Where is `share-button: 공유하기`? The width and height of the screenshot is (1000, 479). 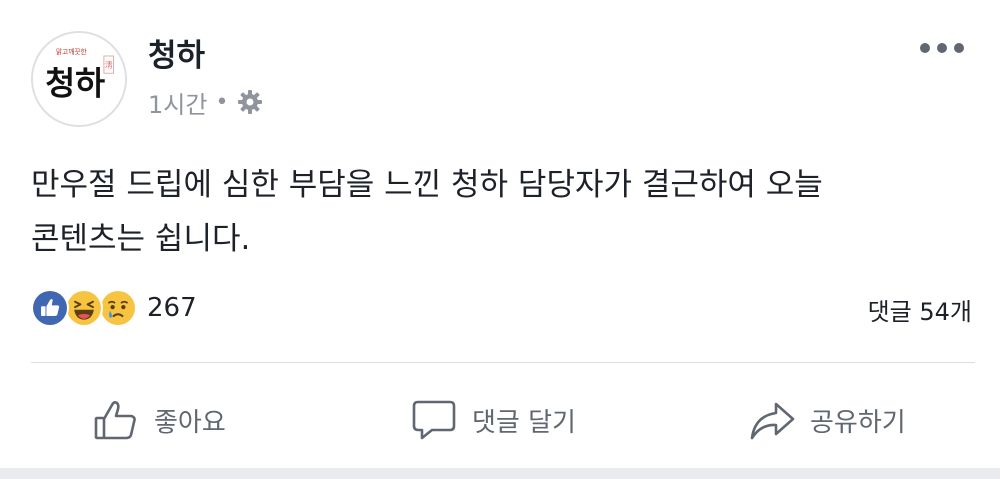 share-button: 공유하기 is located at coordinates (827, 420).